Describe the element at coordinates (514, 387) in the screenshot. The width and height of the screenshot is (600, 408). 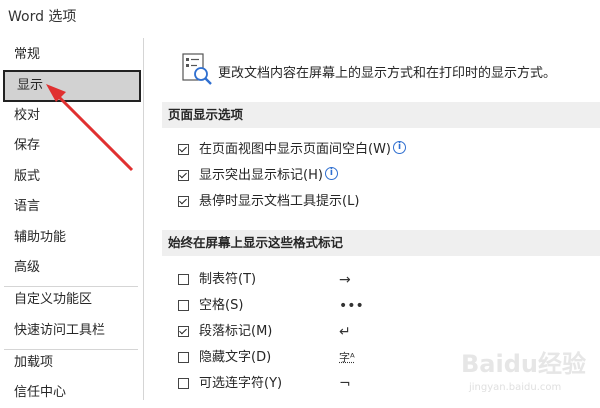
I see `watermark-subtext: jingyan.baidu.com` at that location.